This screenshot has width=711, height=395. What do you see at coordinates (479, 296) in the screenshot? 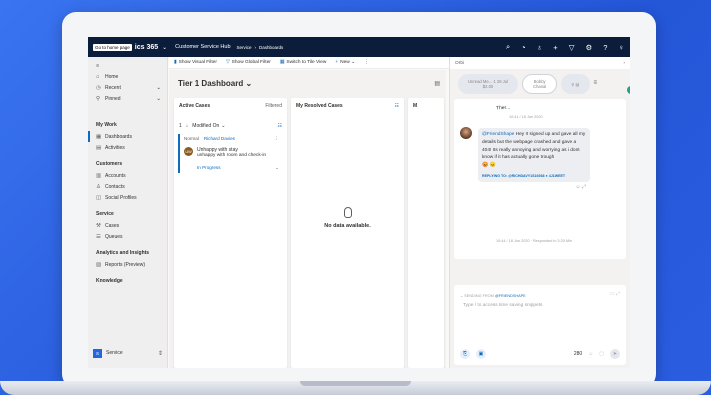
I see `sending-from-prefix: SENDING FROM` at bounding box center [479, 296].